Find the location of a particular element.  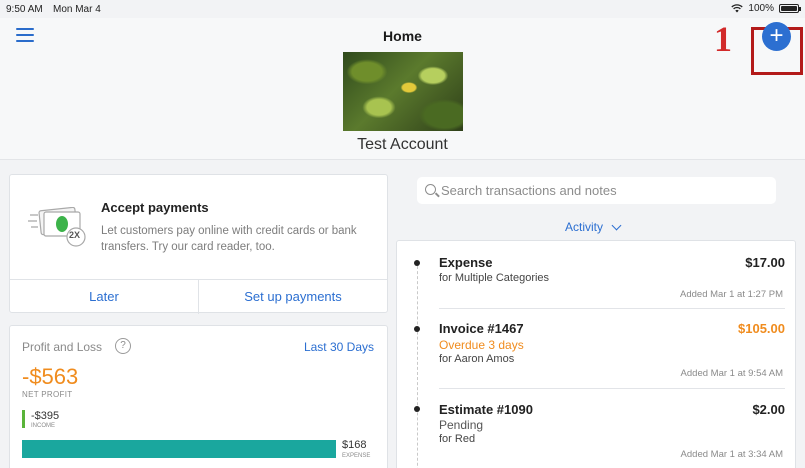

transaction-sub: for Red is located at coordinates (457, 439).